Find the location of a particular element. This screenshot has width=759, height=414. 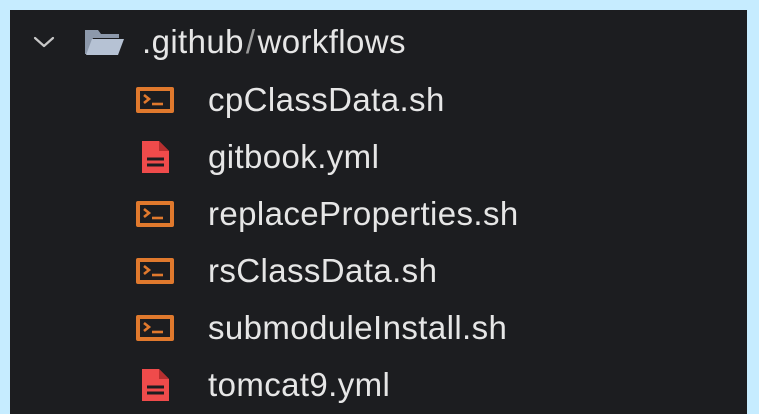

folder-path-label: .github / workflows is located at coordinates (274, 42).